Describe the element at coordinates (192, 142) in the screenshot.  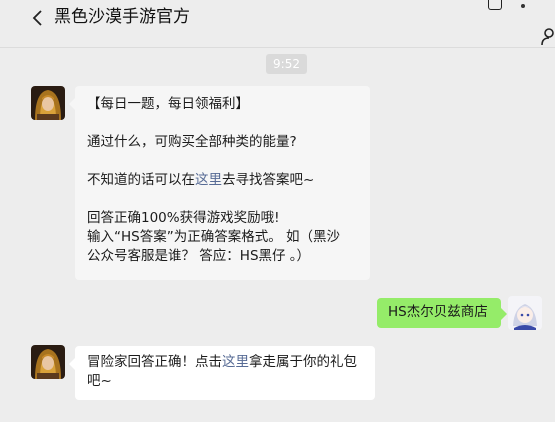
I see `message-text: 通过什么，可购买全部种类的能量?` at that location.